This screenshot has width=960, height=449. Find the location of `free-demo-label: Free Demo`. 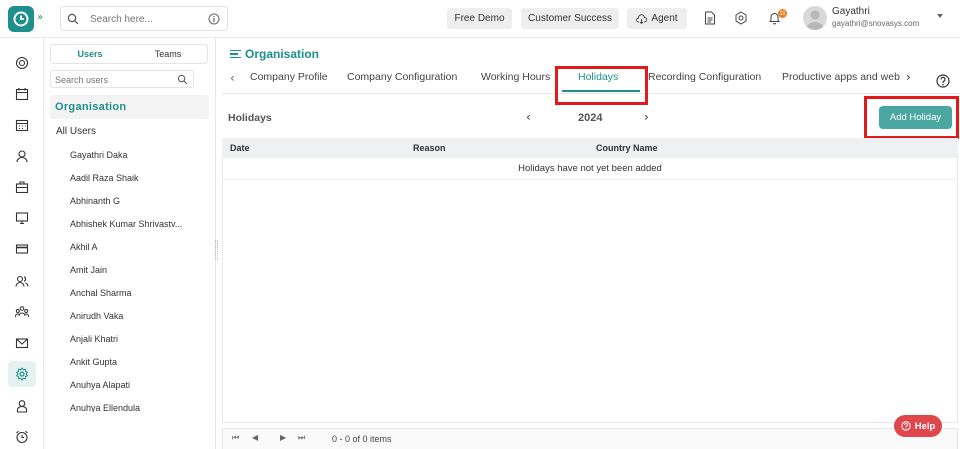

free-demo-label: Free Demo is located at coordinates (479, 18).